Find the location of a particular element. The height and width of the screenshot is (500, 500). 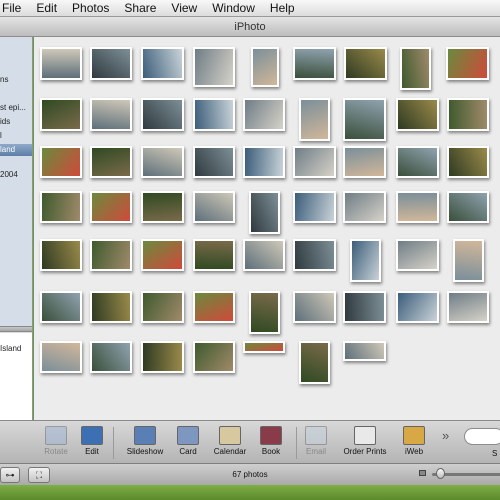

window-title-bar: iPhoto is located at coordinates (250, 27).